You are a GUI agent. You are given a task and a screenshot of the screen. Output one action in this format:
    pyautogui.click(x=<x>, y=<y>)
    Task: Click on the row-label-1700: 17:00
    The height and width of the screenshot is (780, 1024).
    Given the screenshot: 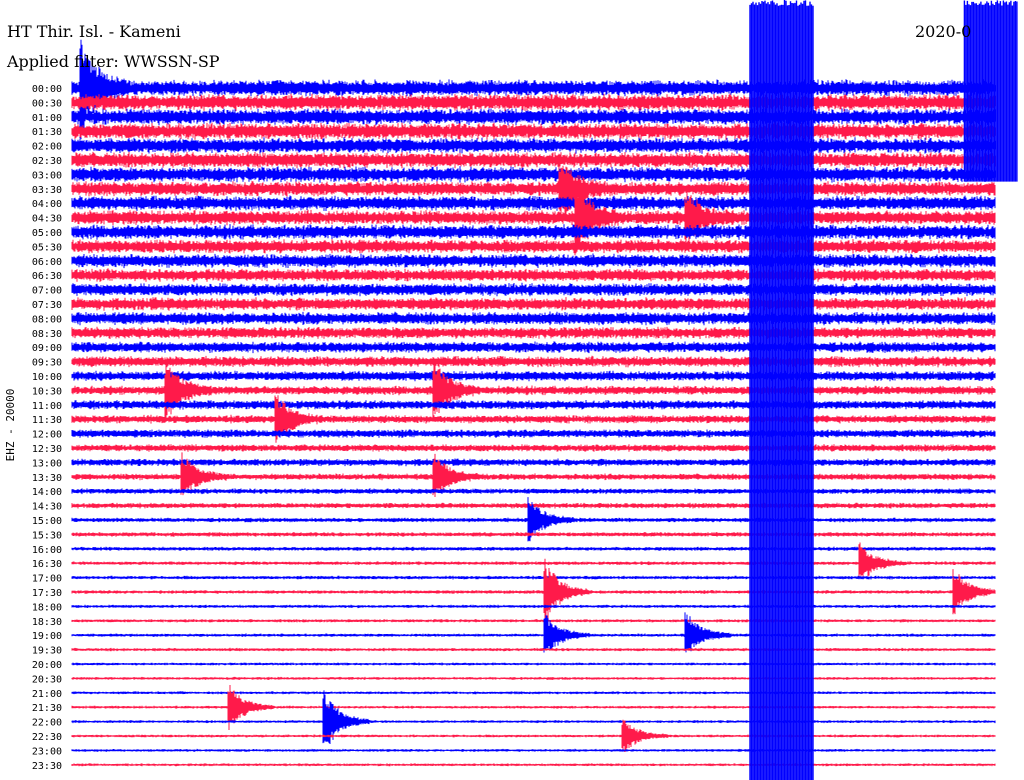 What is the action you would take?
    pyautogui.click(x=47, y=579)
    